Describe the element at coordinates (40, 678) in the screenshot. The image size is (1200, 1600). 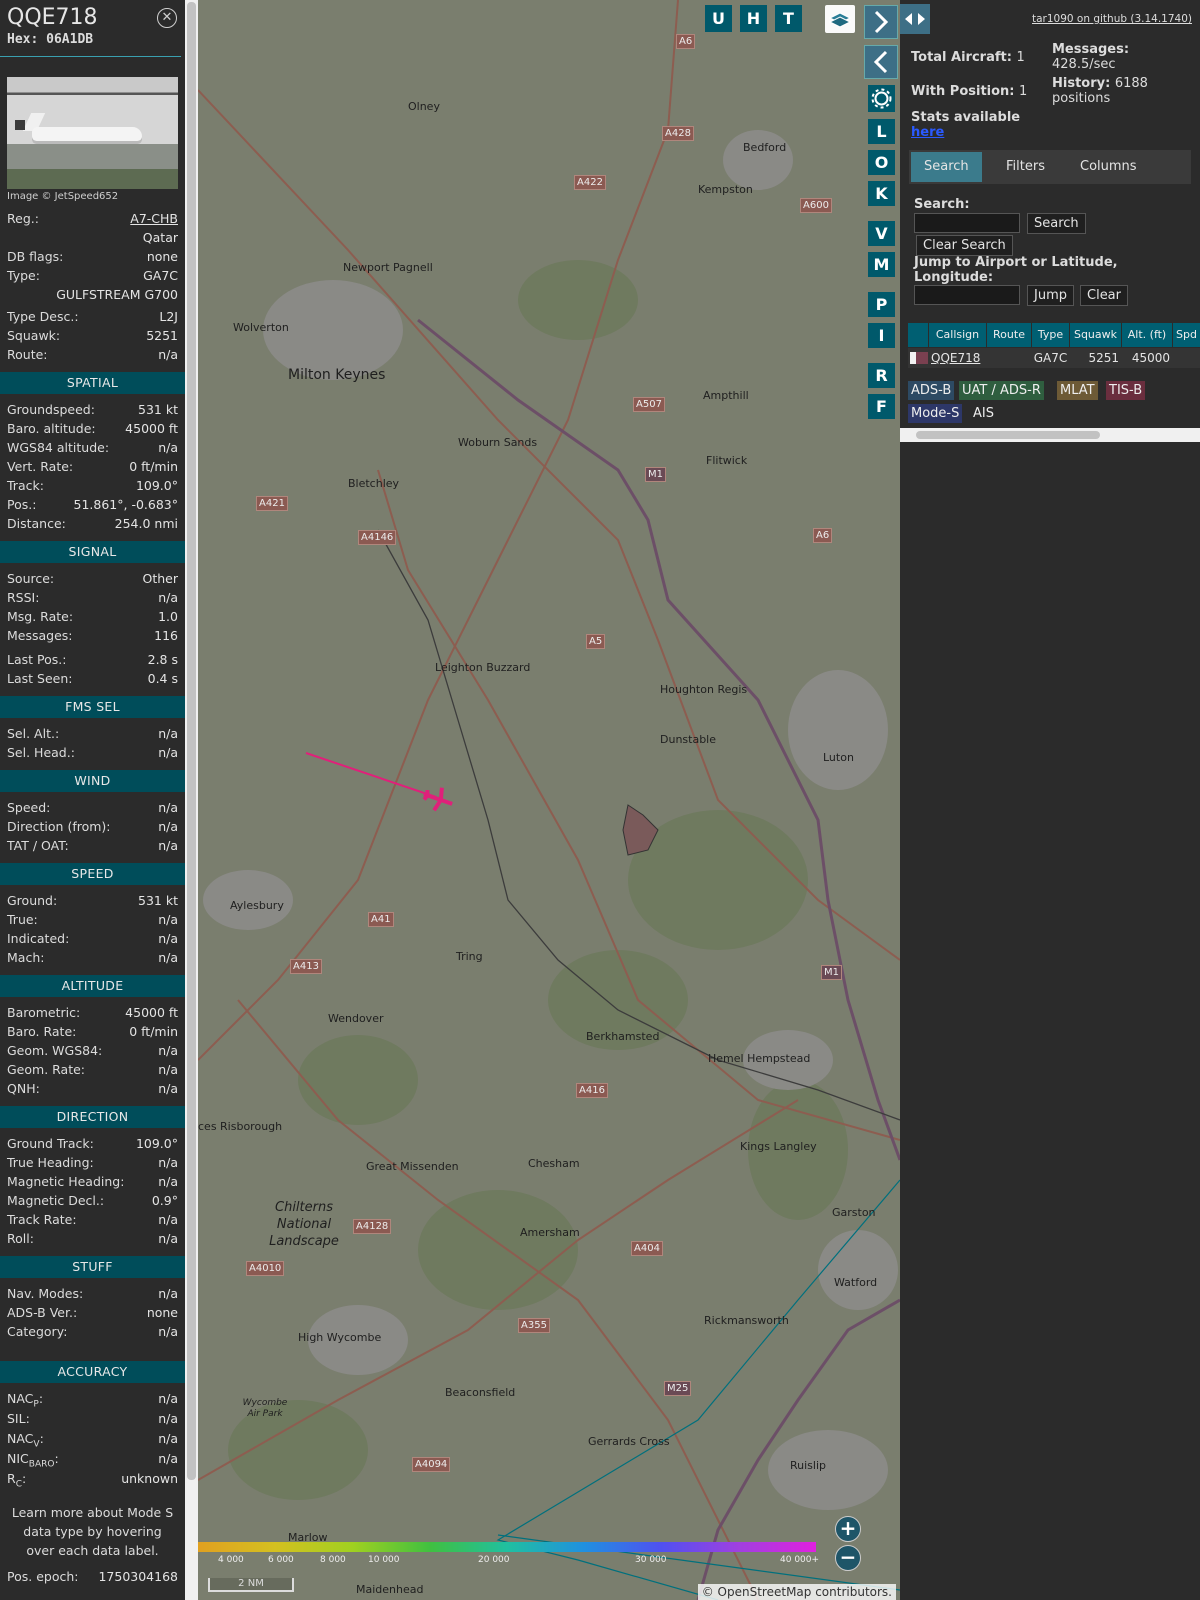
I see `info-label-text: Last Seen:` at that location.